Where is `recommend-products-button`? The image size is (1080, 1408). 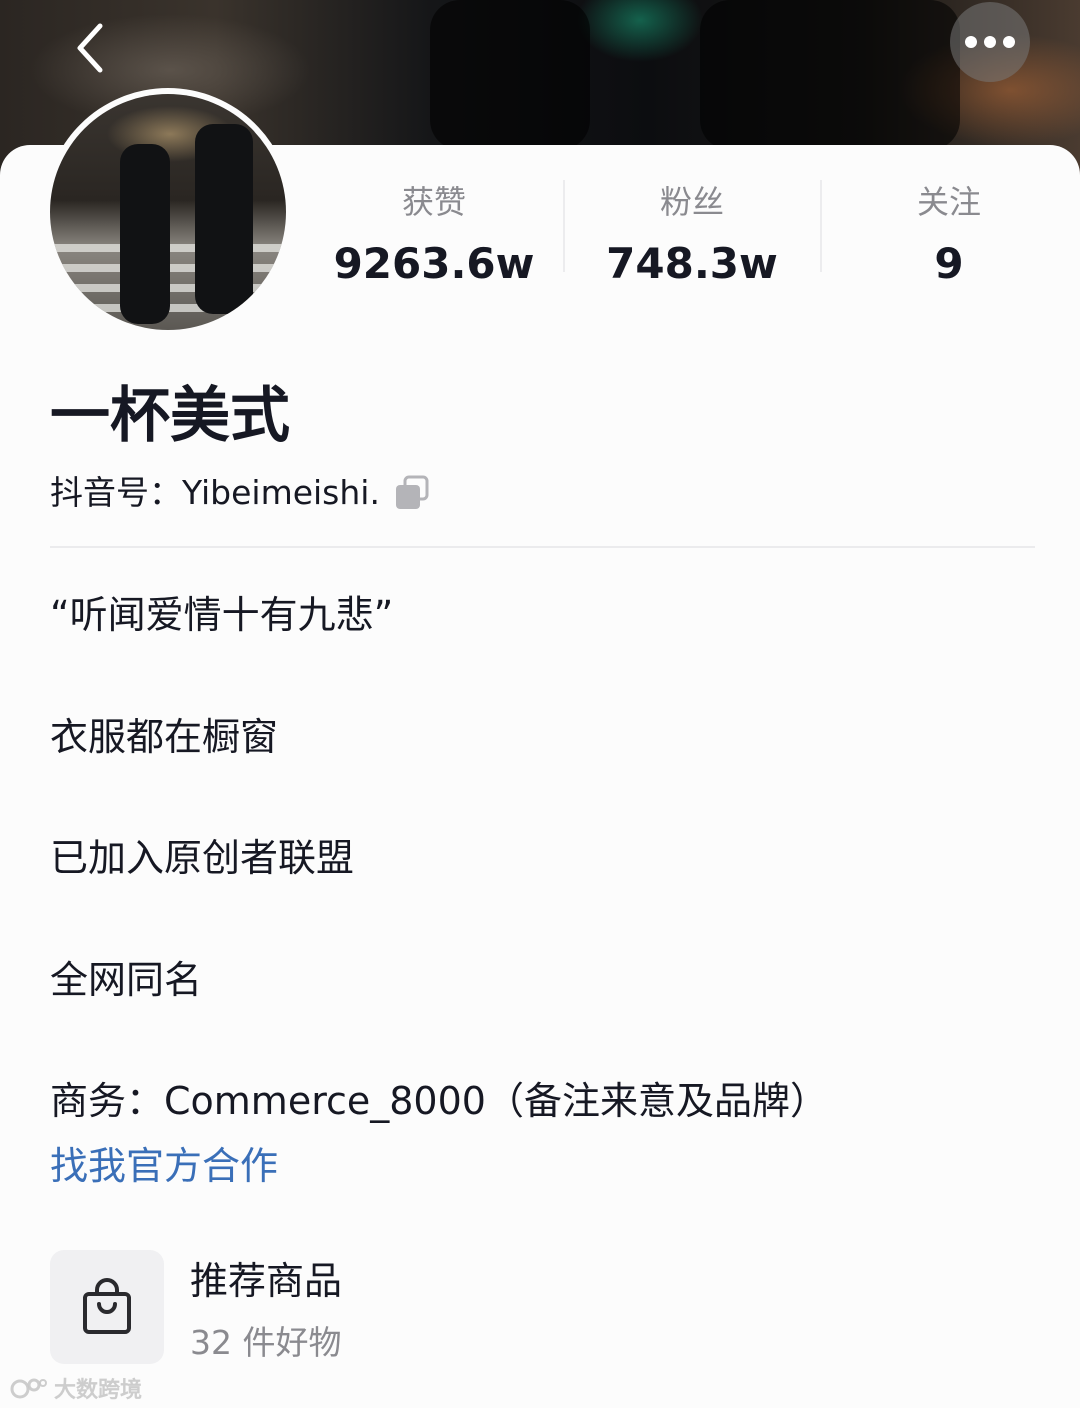 recommend-products-button is located at coordinates (107, 1307).